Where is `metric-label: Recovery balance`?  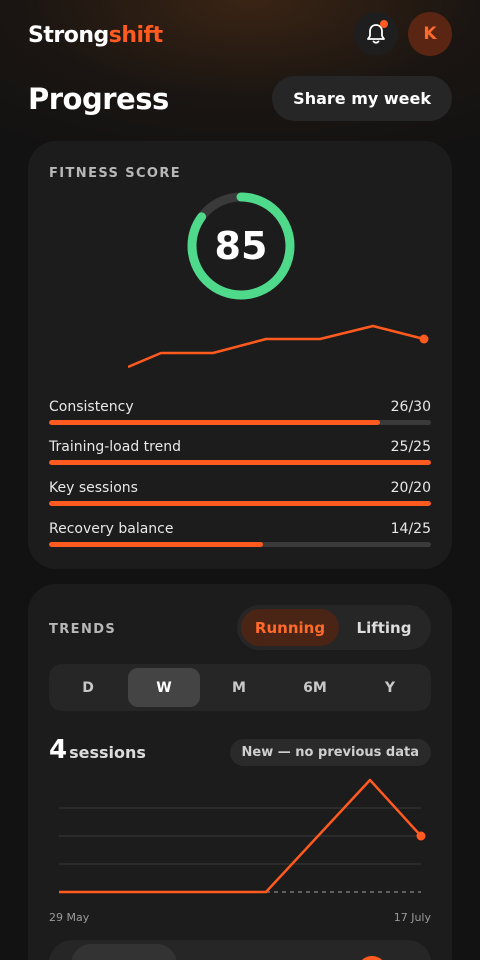
metric-label: Recovery balance is located at coordinates (111, 529).